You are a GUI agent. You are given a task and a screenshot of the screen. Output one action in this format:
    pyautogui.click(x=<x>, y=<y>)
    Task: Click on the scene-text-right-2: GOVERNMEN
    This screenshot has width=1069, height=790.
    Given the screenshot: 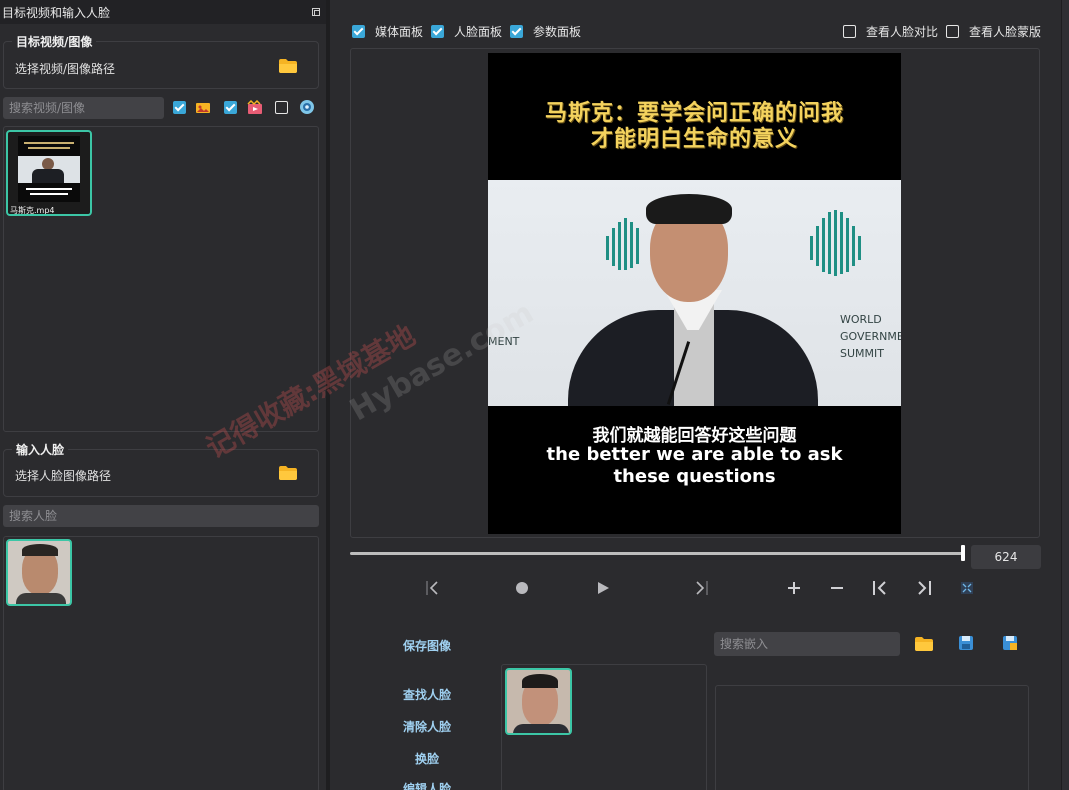 What is the action you would take?
    pyautogui.click(x=870, y=336)
    